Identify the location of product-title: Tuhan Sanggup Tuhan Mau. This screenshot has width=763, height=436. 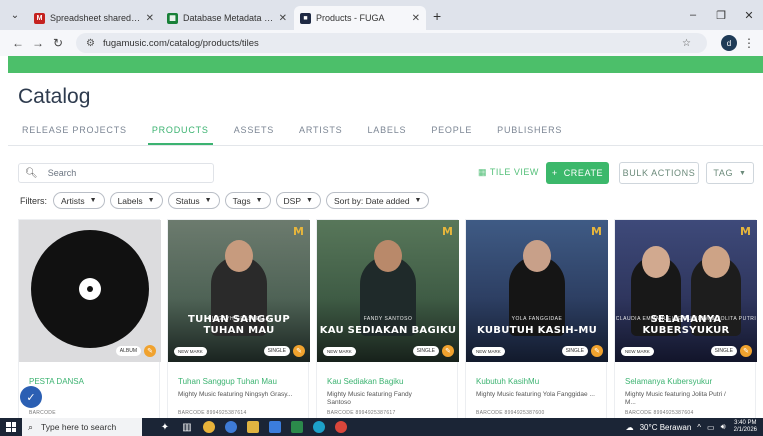
(241, 381).